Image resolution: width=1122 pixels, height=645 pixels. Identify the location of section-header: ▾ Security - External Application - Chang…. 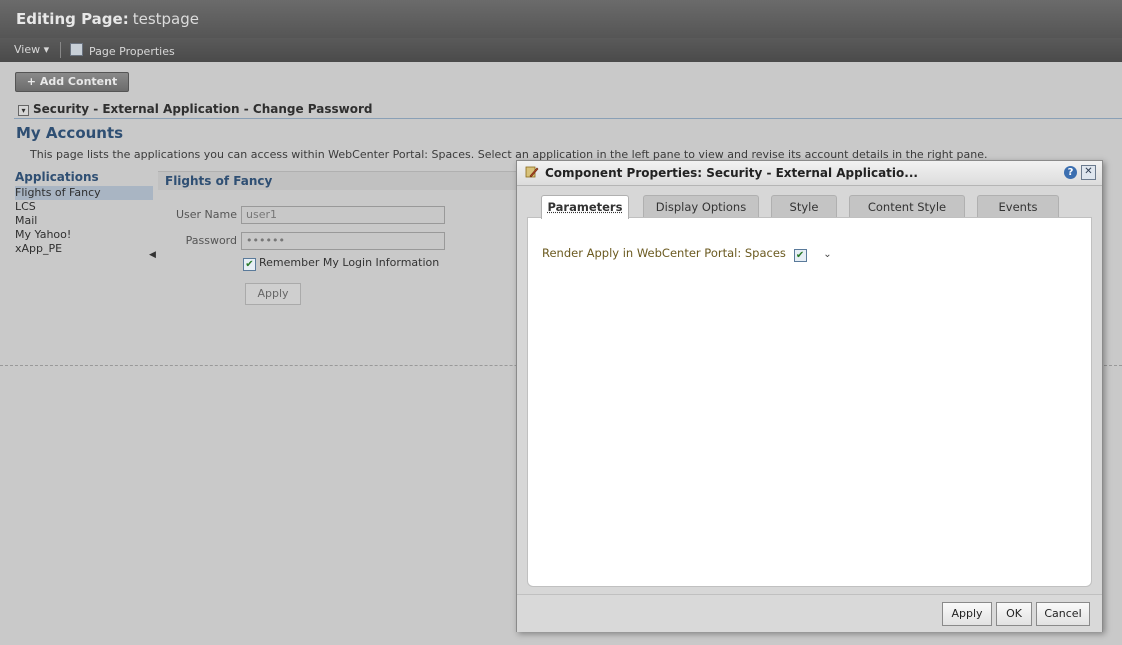
(195, 109).